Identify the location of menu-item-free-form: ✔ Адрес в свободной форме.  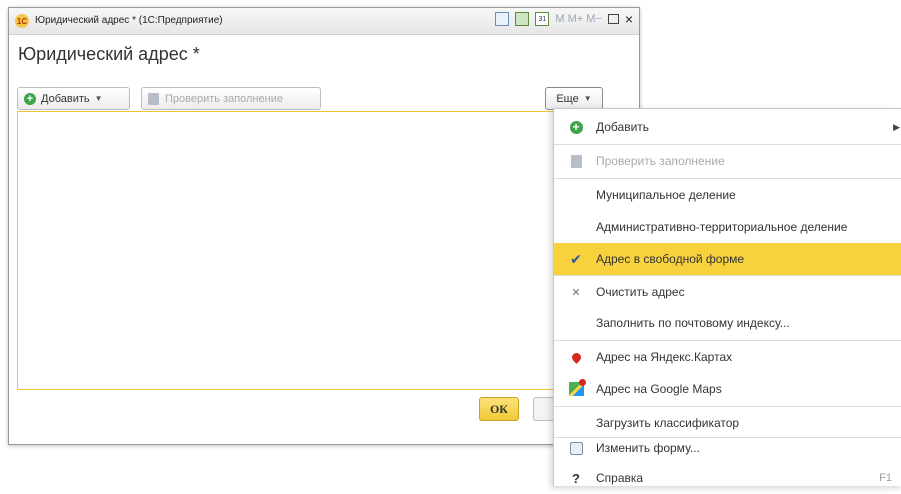
(727, 259).